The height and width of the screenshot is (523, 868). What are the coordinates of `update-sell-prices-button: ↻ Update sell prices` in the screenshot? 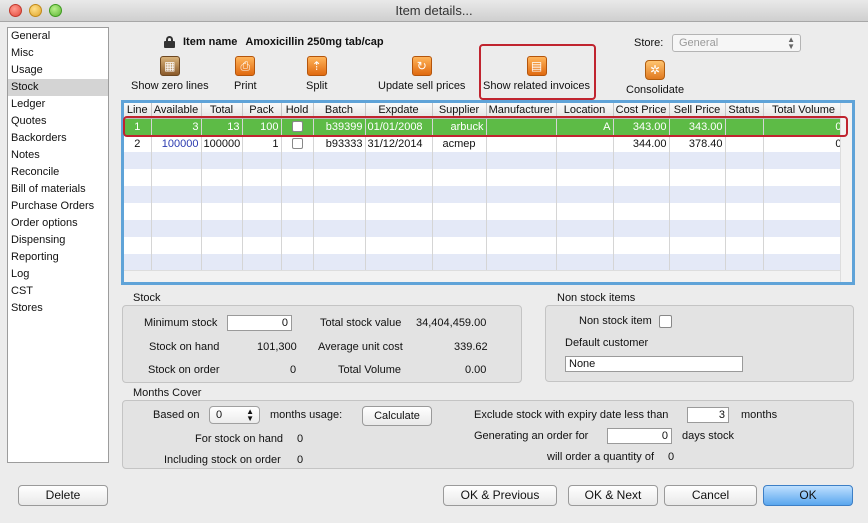 It's located at (421, 74).